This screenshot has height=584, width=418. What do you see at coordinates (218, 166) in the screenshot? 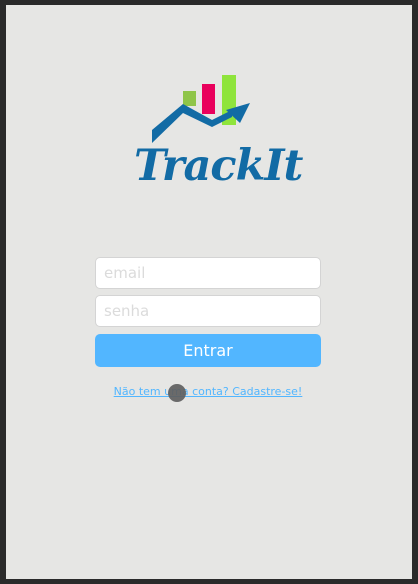
I see `logo-wordmark: TrackIt` at bounding box center [218, 166].